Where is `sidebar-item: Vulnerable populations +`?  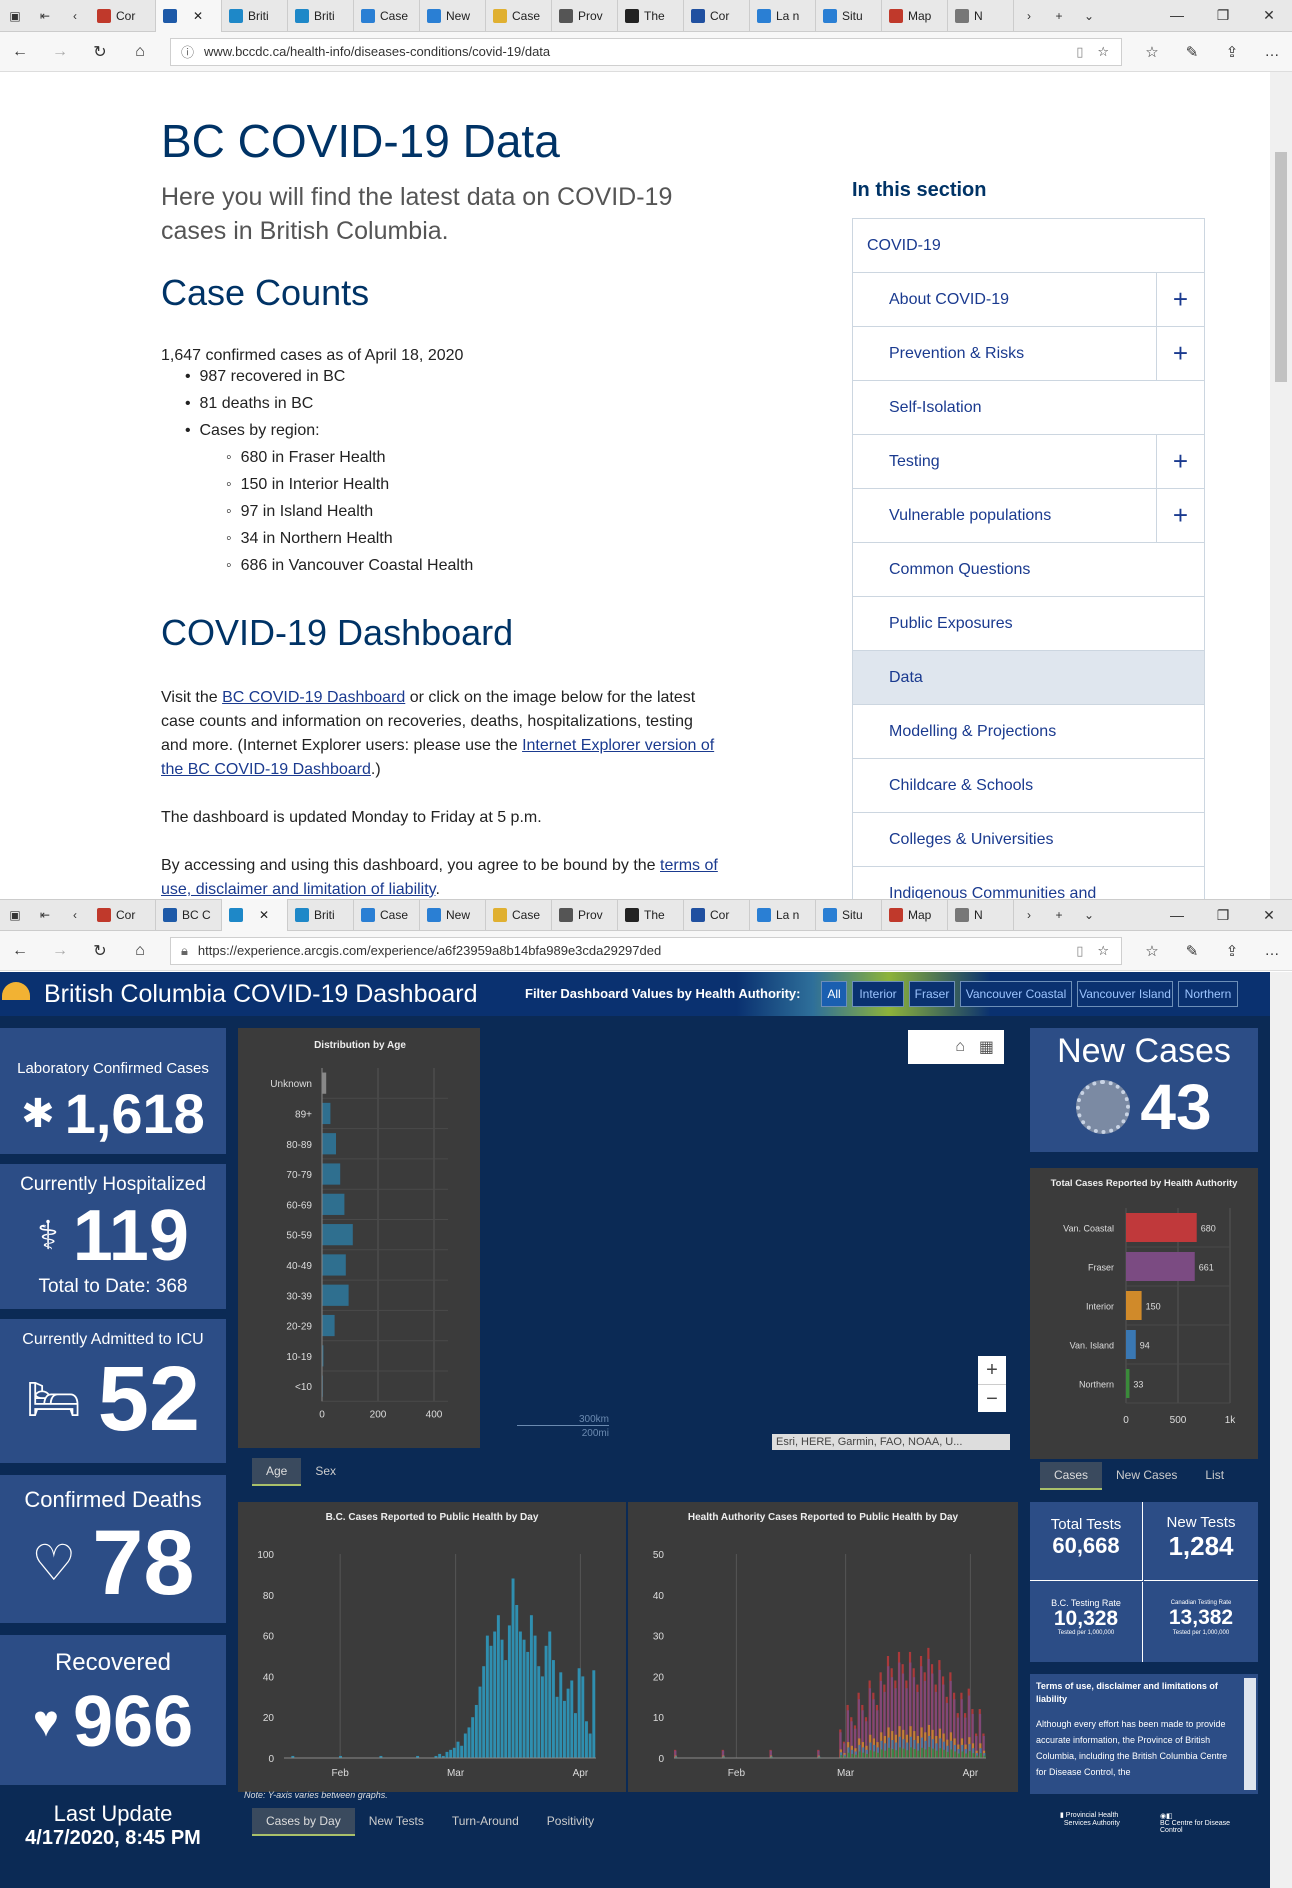
sidebar-item: Vulnerable populations + is located at coordinates (1028, 516).